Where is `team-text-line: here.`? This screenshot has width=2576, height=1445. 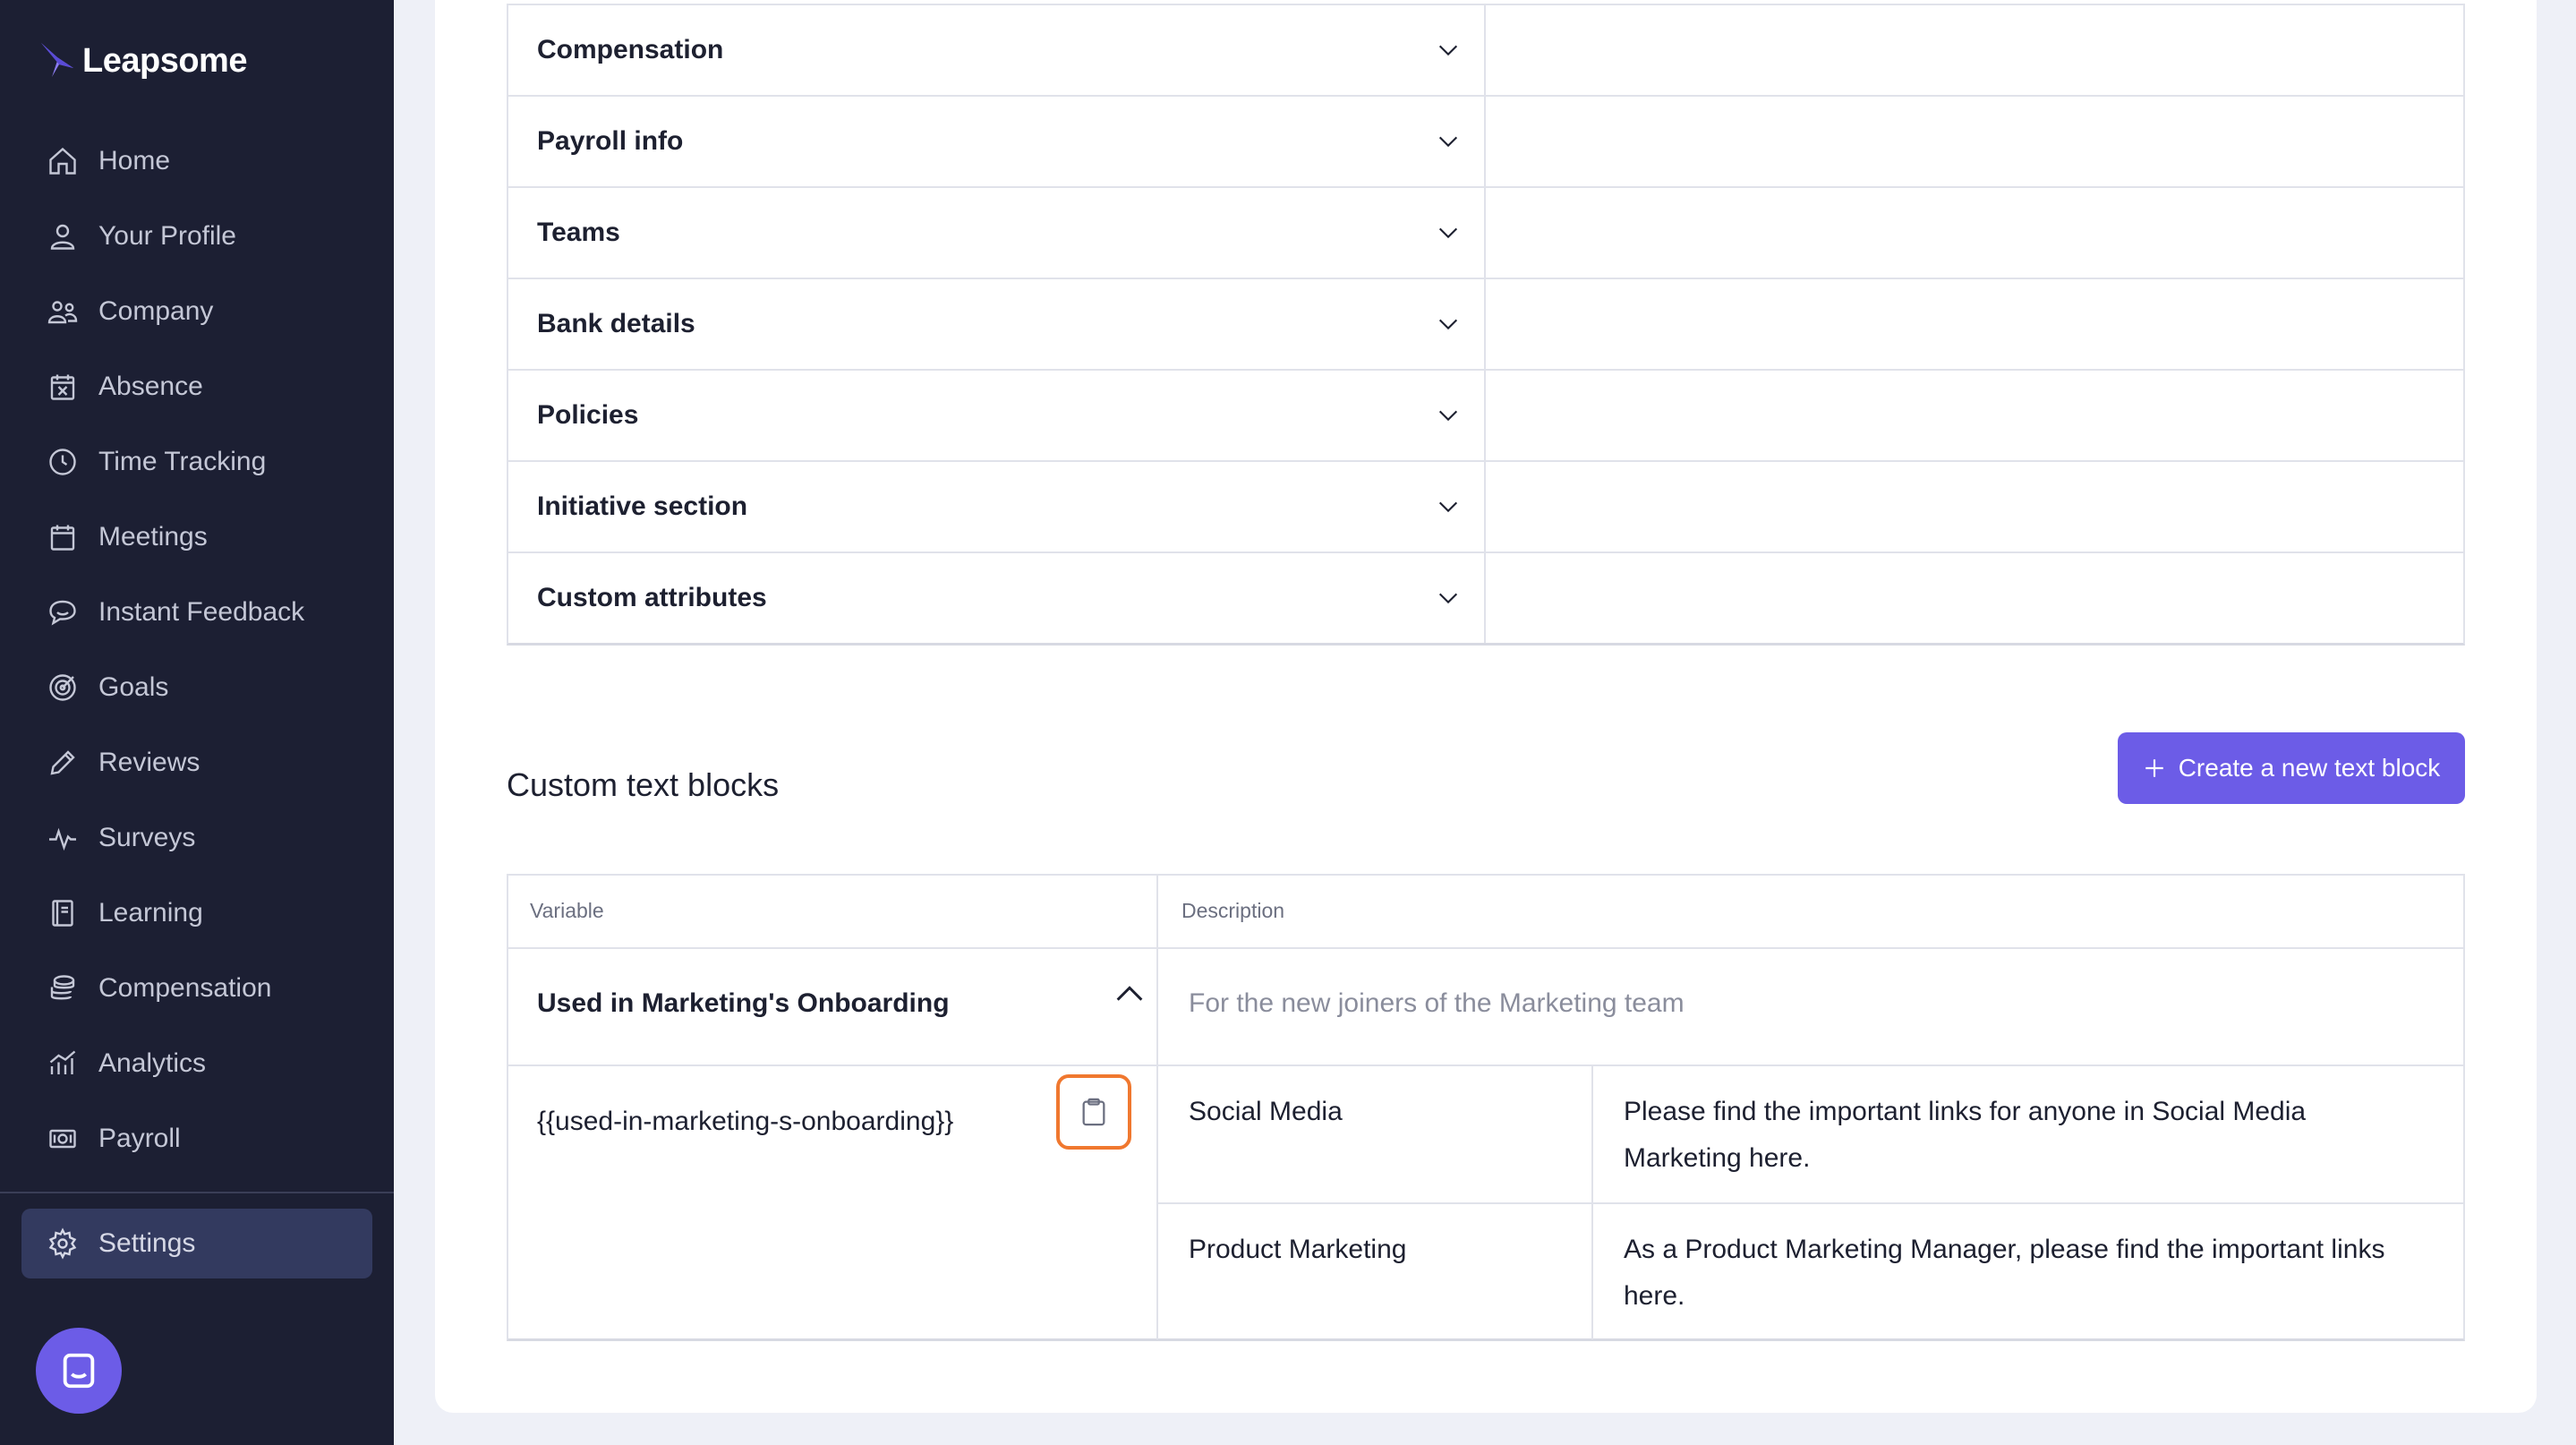
team-text-line: here. is located at coordinates (1654, 1296).